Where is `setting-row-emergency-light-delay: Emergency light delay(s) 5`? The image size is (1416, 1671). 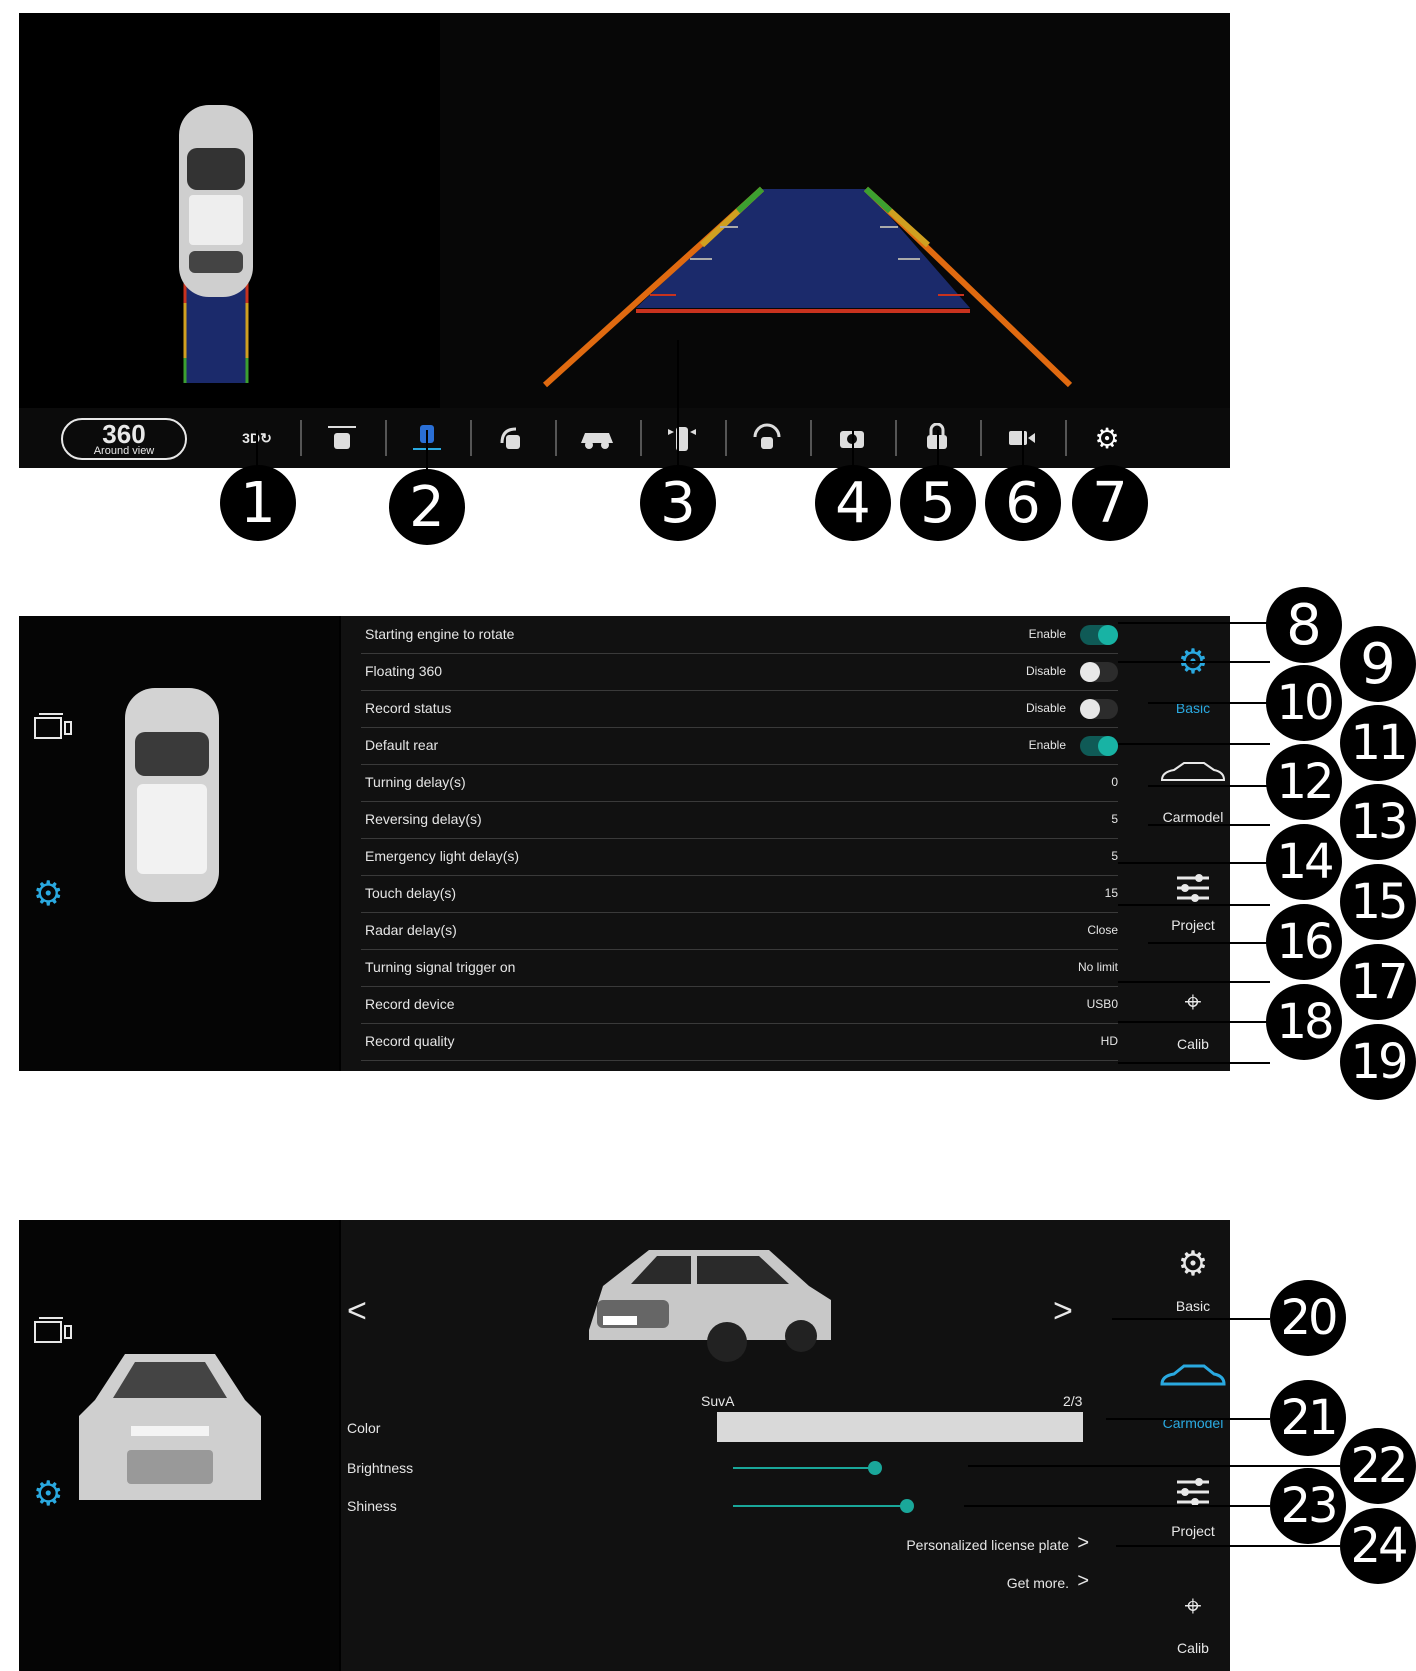 setting-row-emergency-light-delay: Emergency light delay(s) 5 is located at coordinates (739, 857).